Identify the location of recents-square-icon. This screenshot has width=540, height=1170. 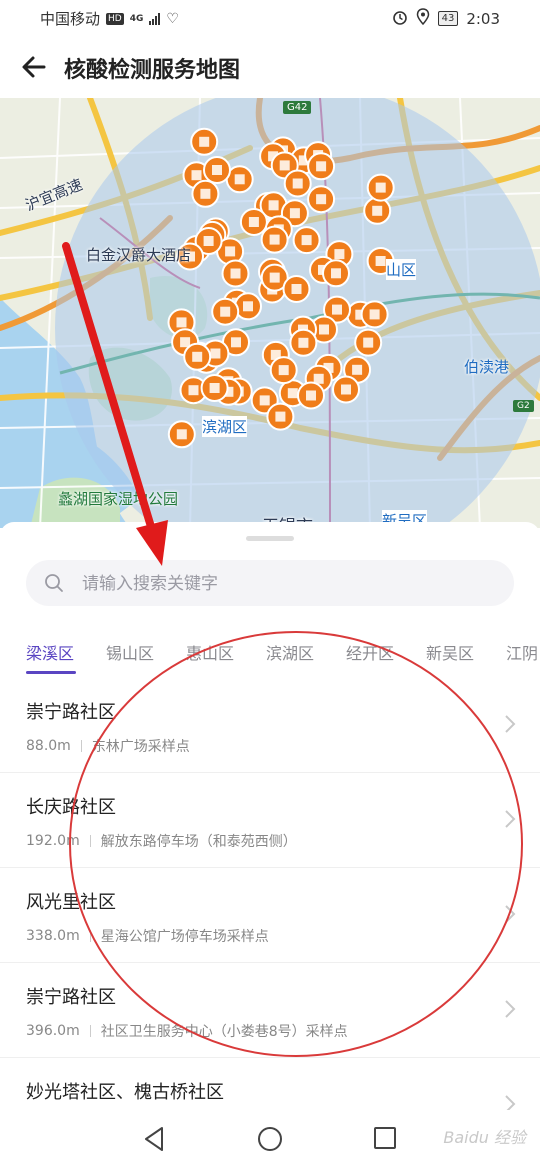
(385, 1138).